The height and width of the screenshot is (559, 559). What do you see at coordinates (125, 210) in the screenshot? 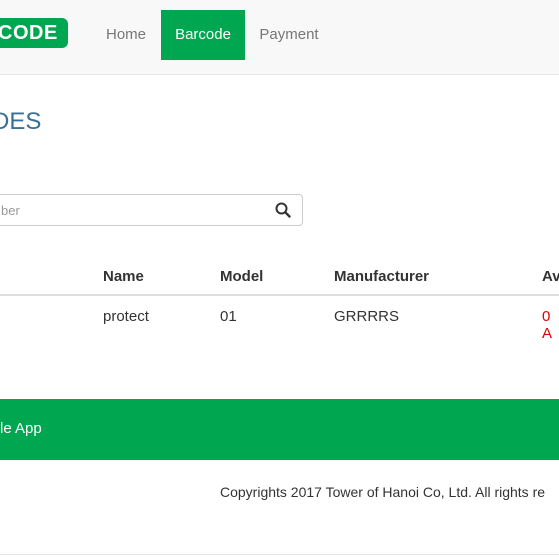
I see `search-input` at bounding box center [125, 210].